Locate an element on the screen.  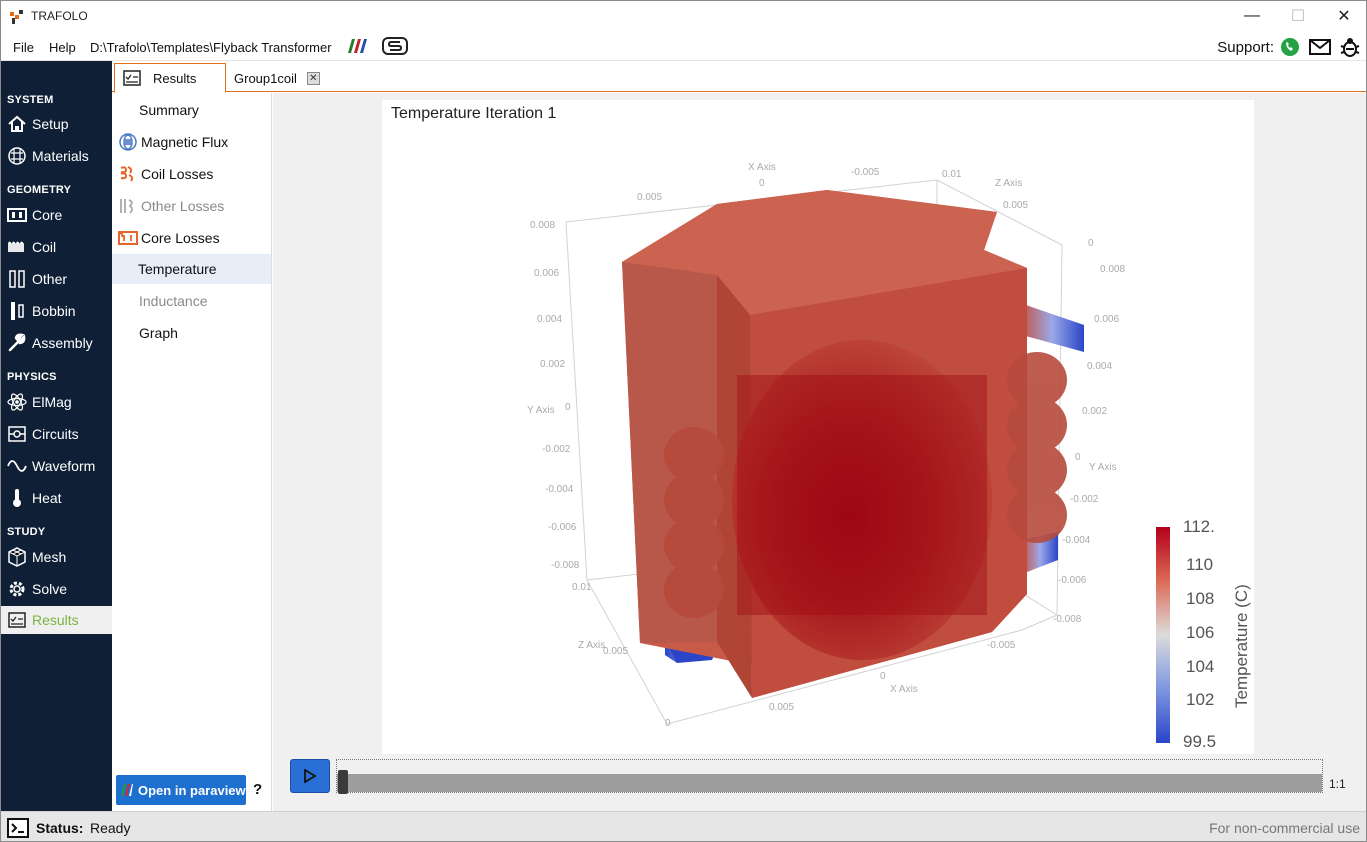
sidebar-item-elmag: ElMag is located at coordinates (56, 402).